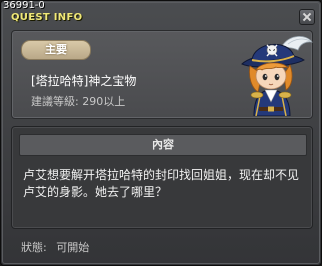  What do you see at coordinates (73, 247) in the screenshot?
I see `status-value: 可開始` at bounding box center [73, 247].